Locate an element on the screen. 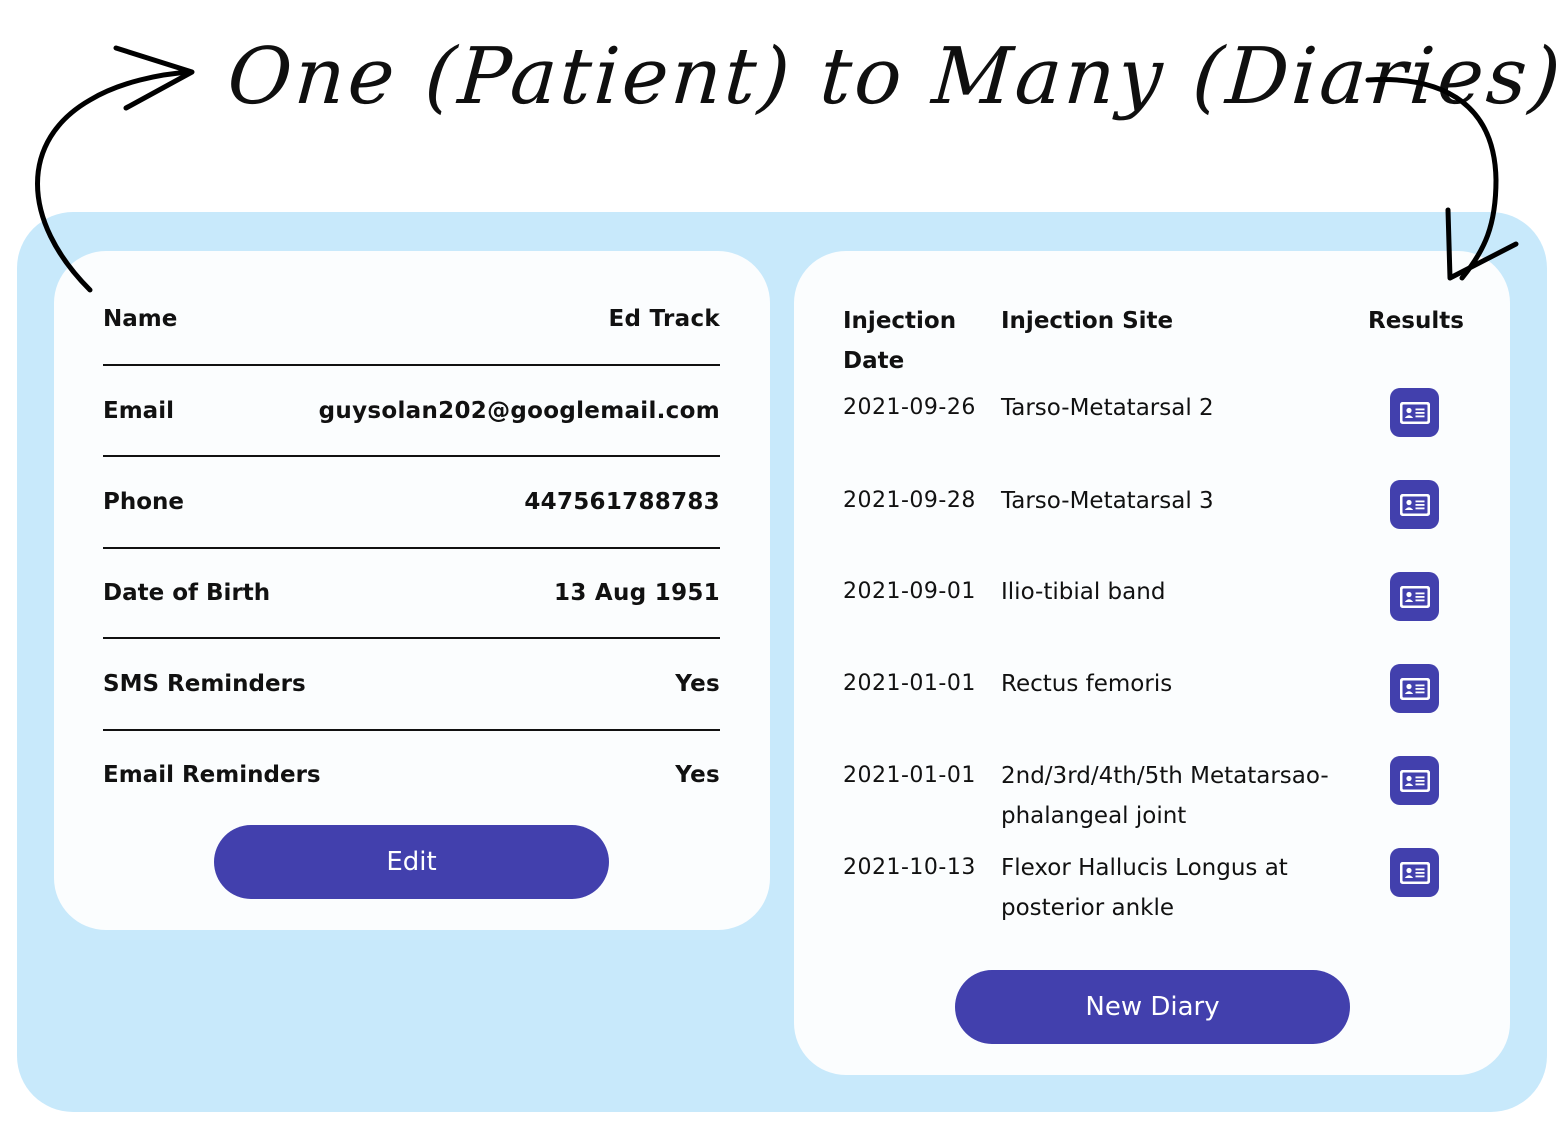 The height and width of the screenshot is (1128, 1563). field-label: Date of Birth is located at coordinates (187, 593).